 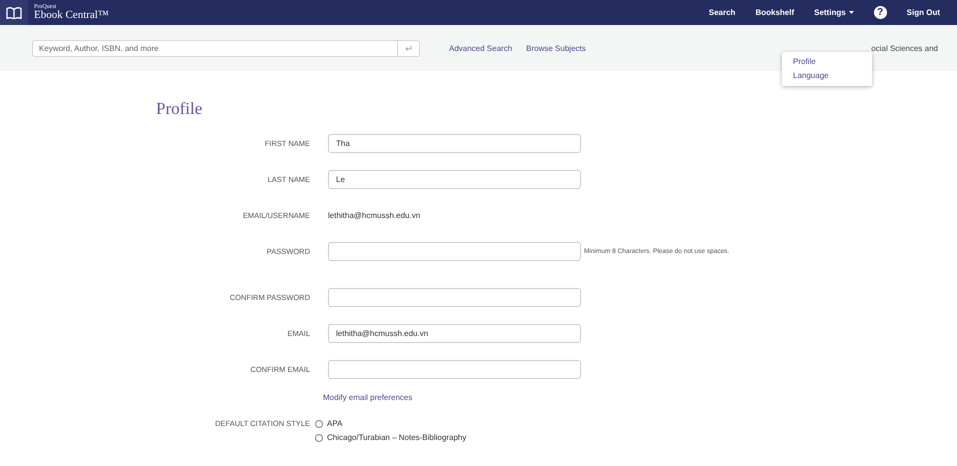 What do you see at coordinates (880, 12) in the screenshot?
I see `help-icon: ?` at bounding box center [880, 12].